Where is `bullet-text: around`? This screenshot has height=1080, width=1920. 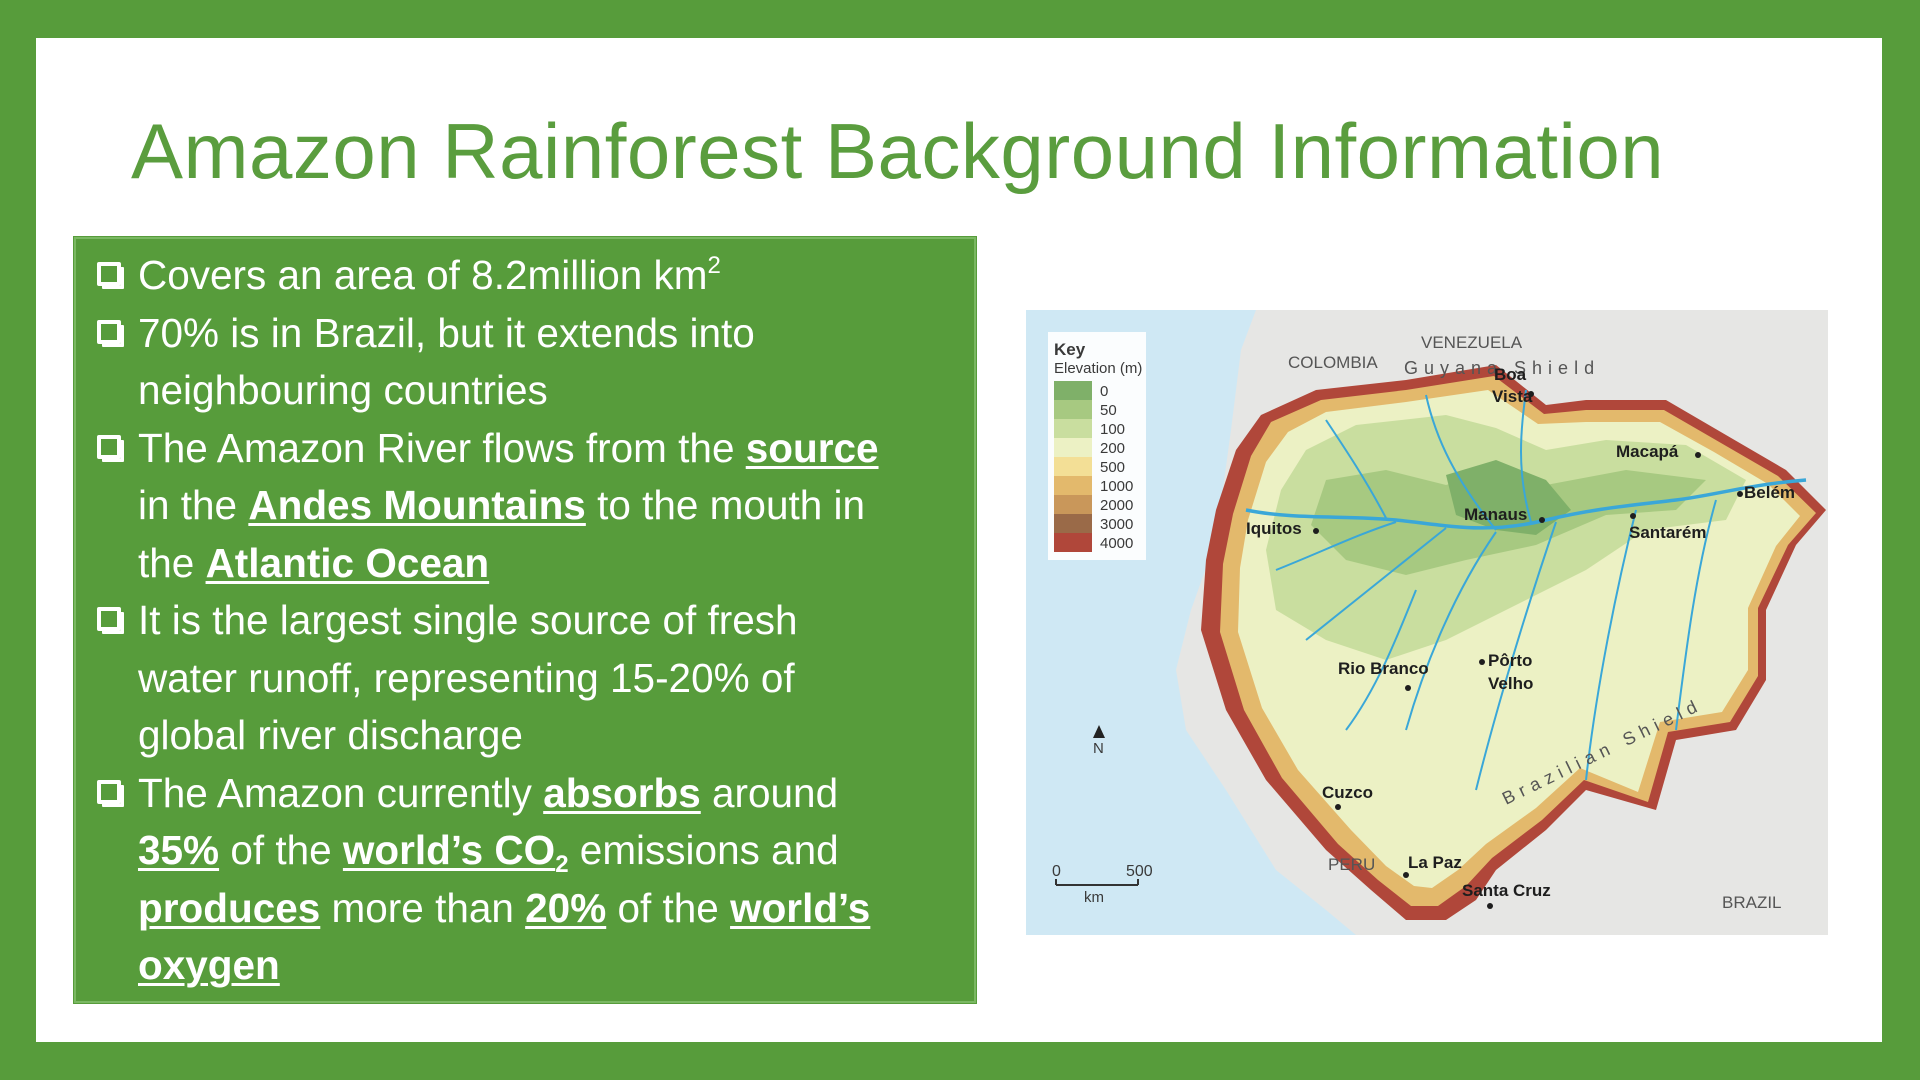 bullet-text: around is located at coordinates (769, 792).